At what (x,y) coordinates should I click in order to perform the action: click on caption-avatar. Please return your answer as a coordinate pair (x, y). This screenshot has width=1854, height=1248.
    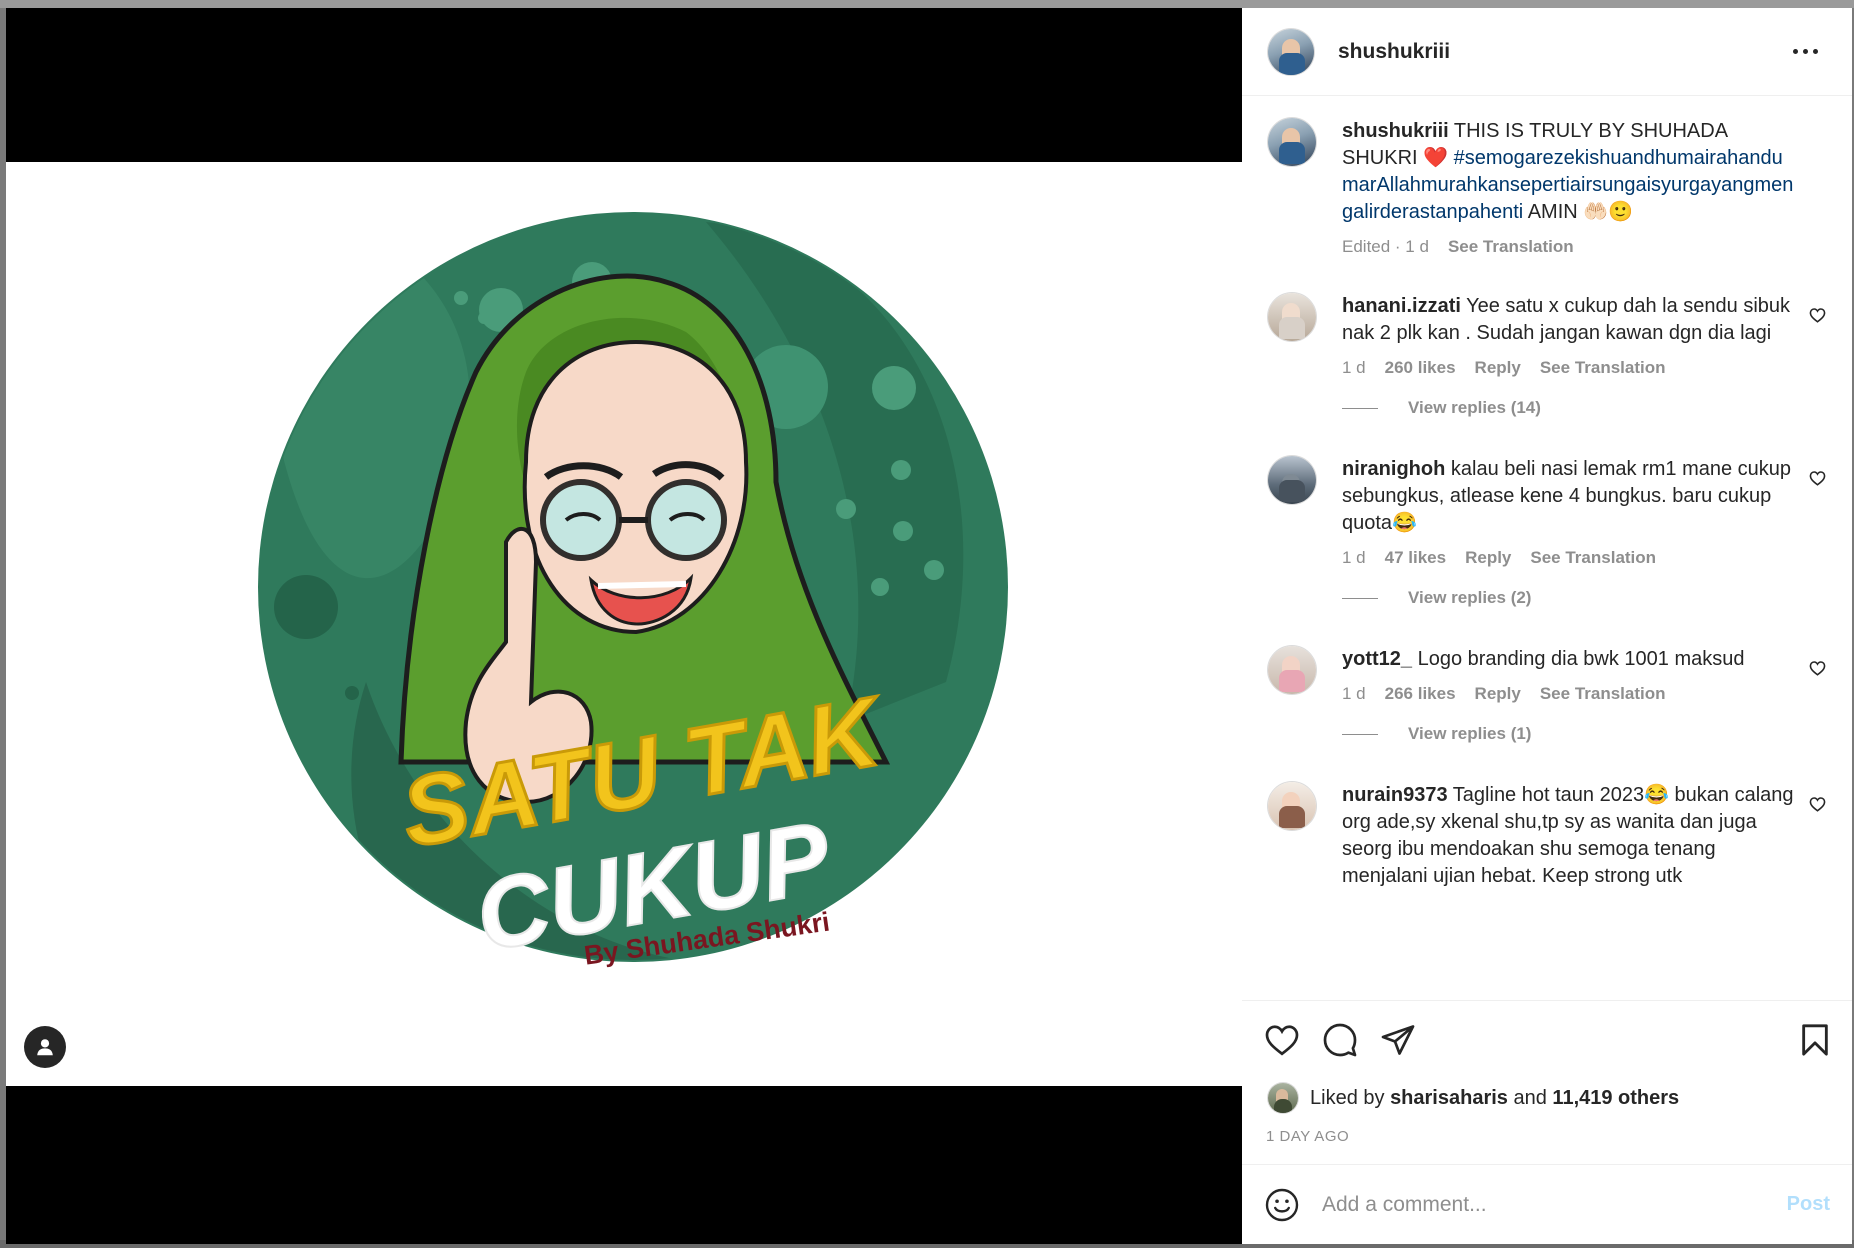
    Looking at the image, I should click on (1292, 142).